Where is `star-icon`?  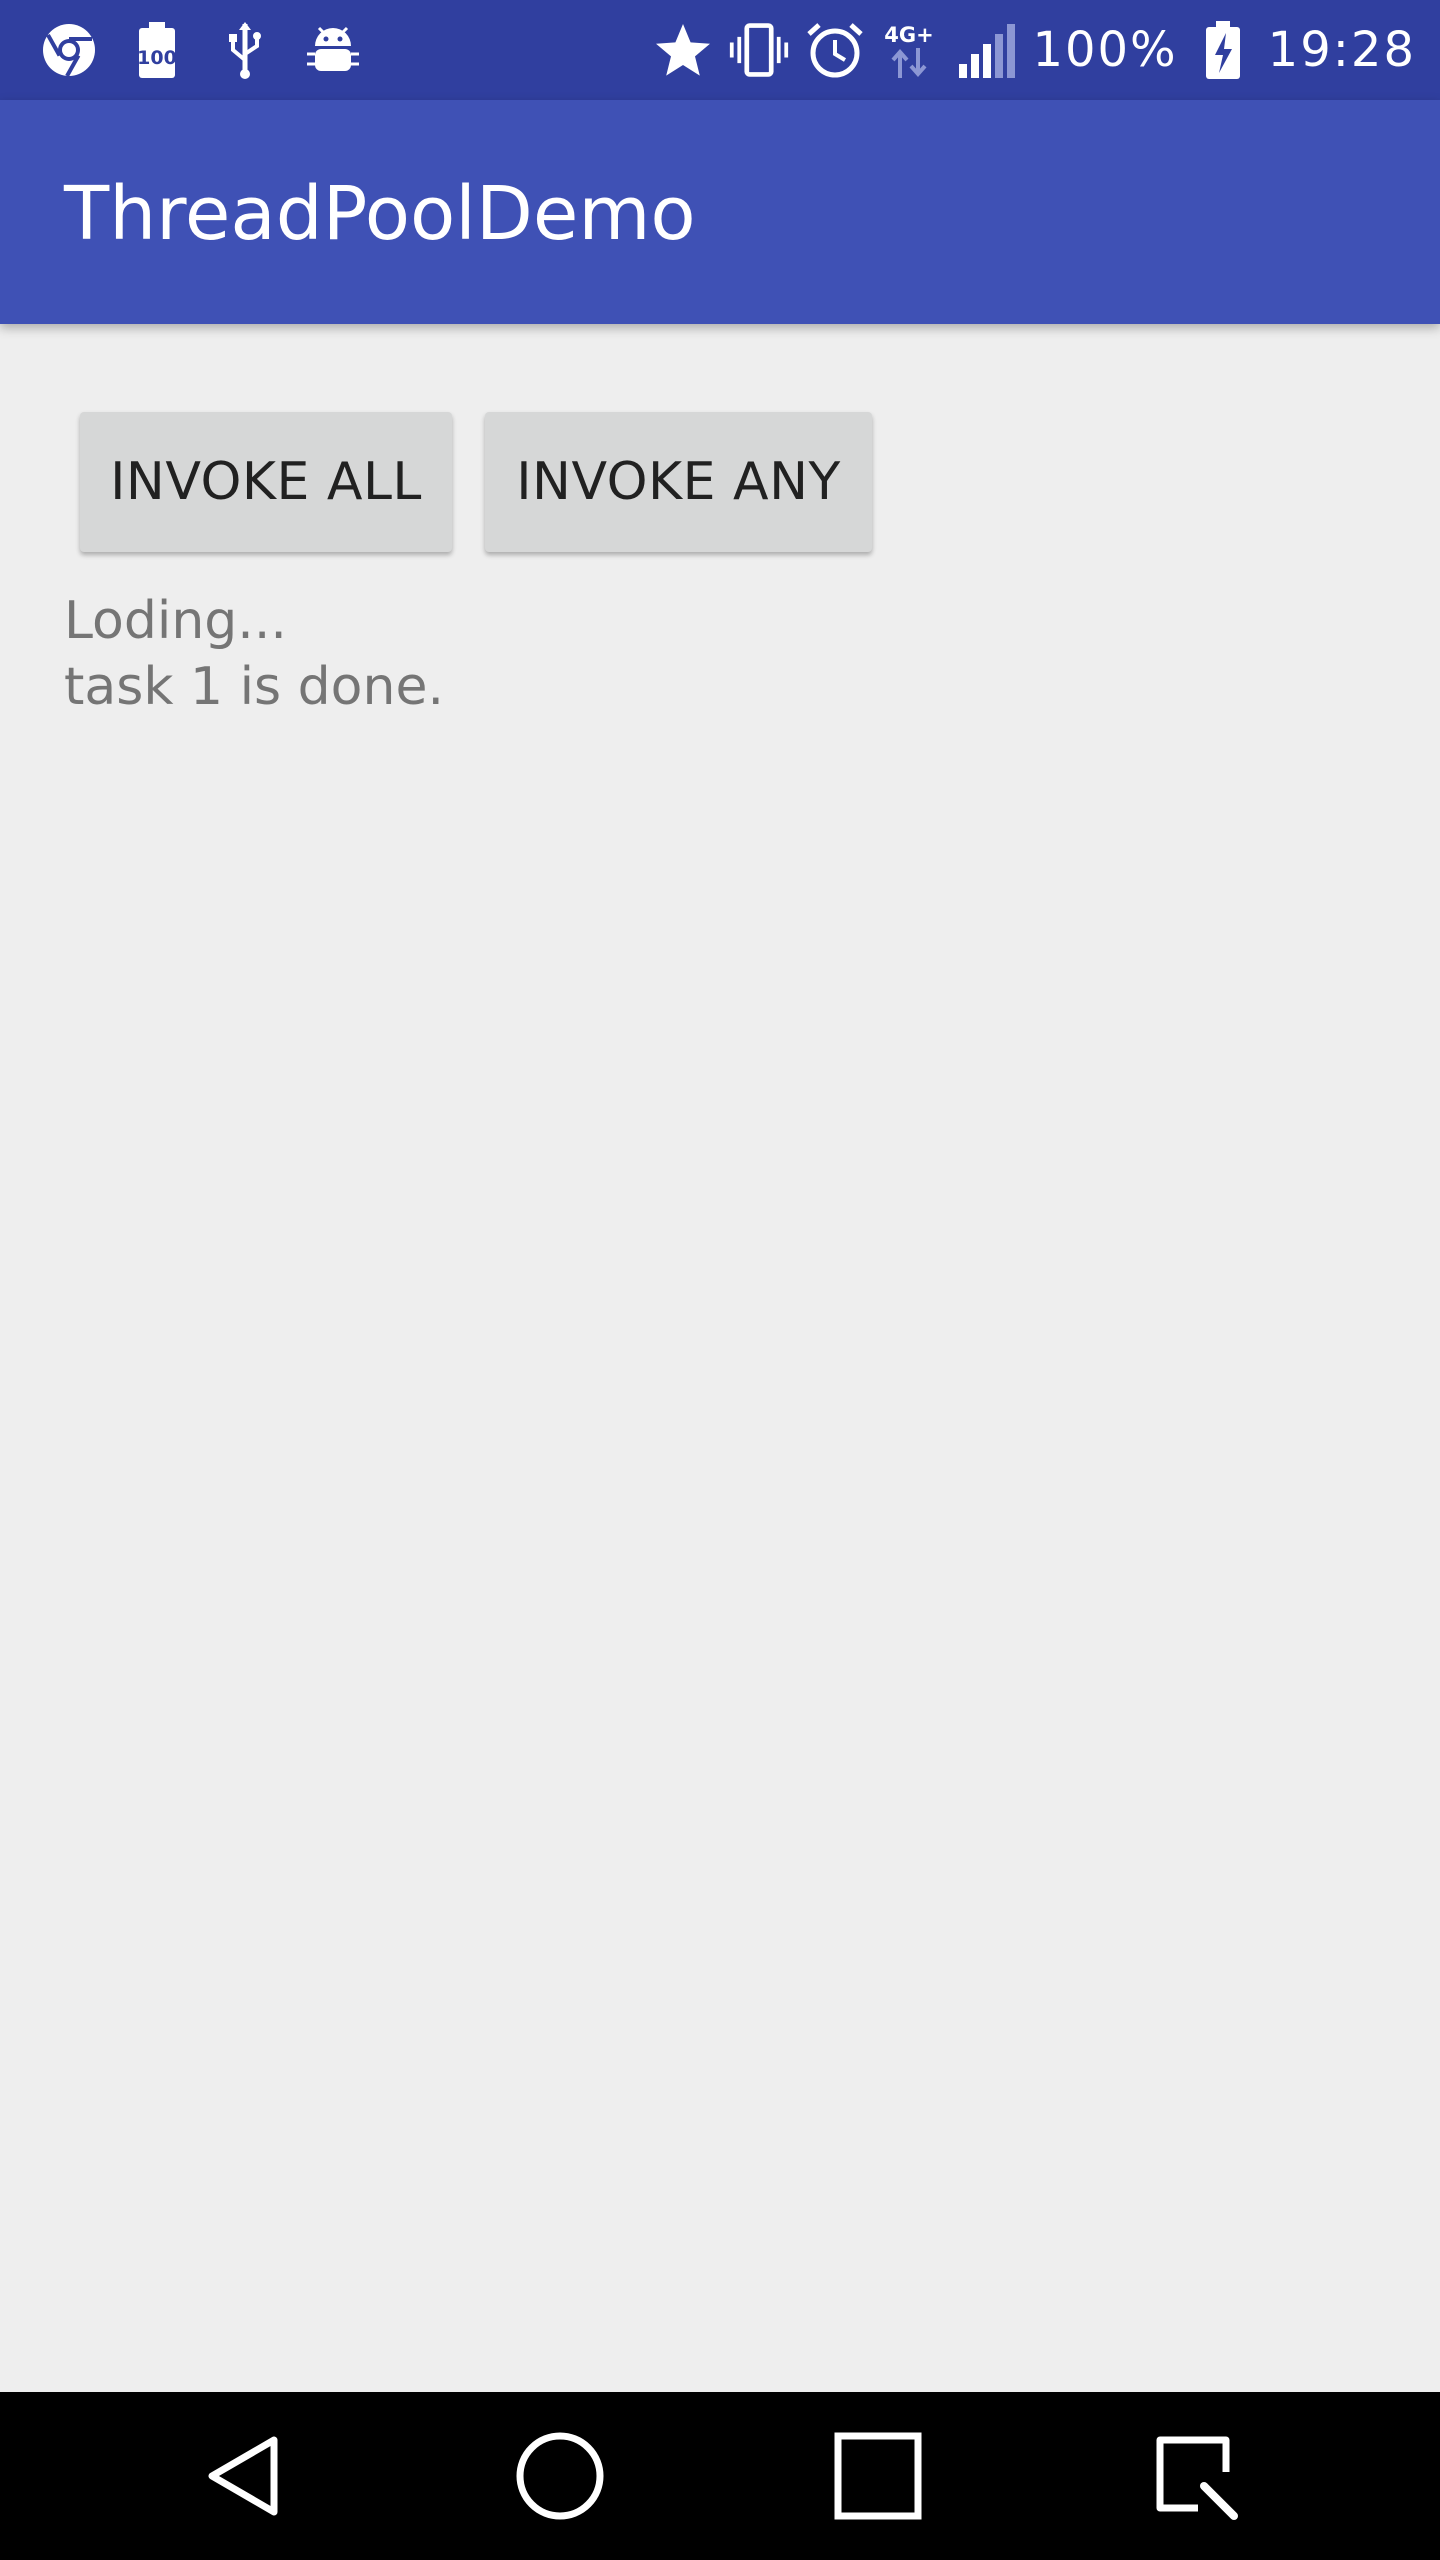
star-icon is located at coordinates (683, 50).